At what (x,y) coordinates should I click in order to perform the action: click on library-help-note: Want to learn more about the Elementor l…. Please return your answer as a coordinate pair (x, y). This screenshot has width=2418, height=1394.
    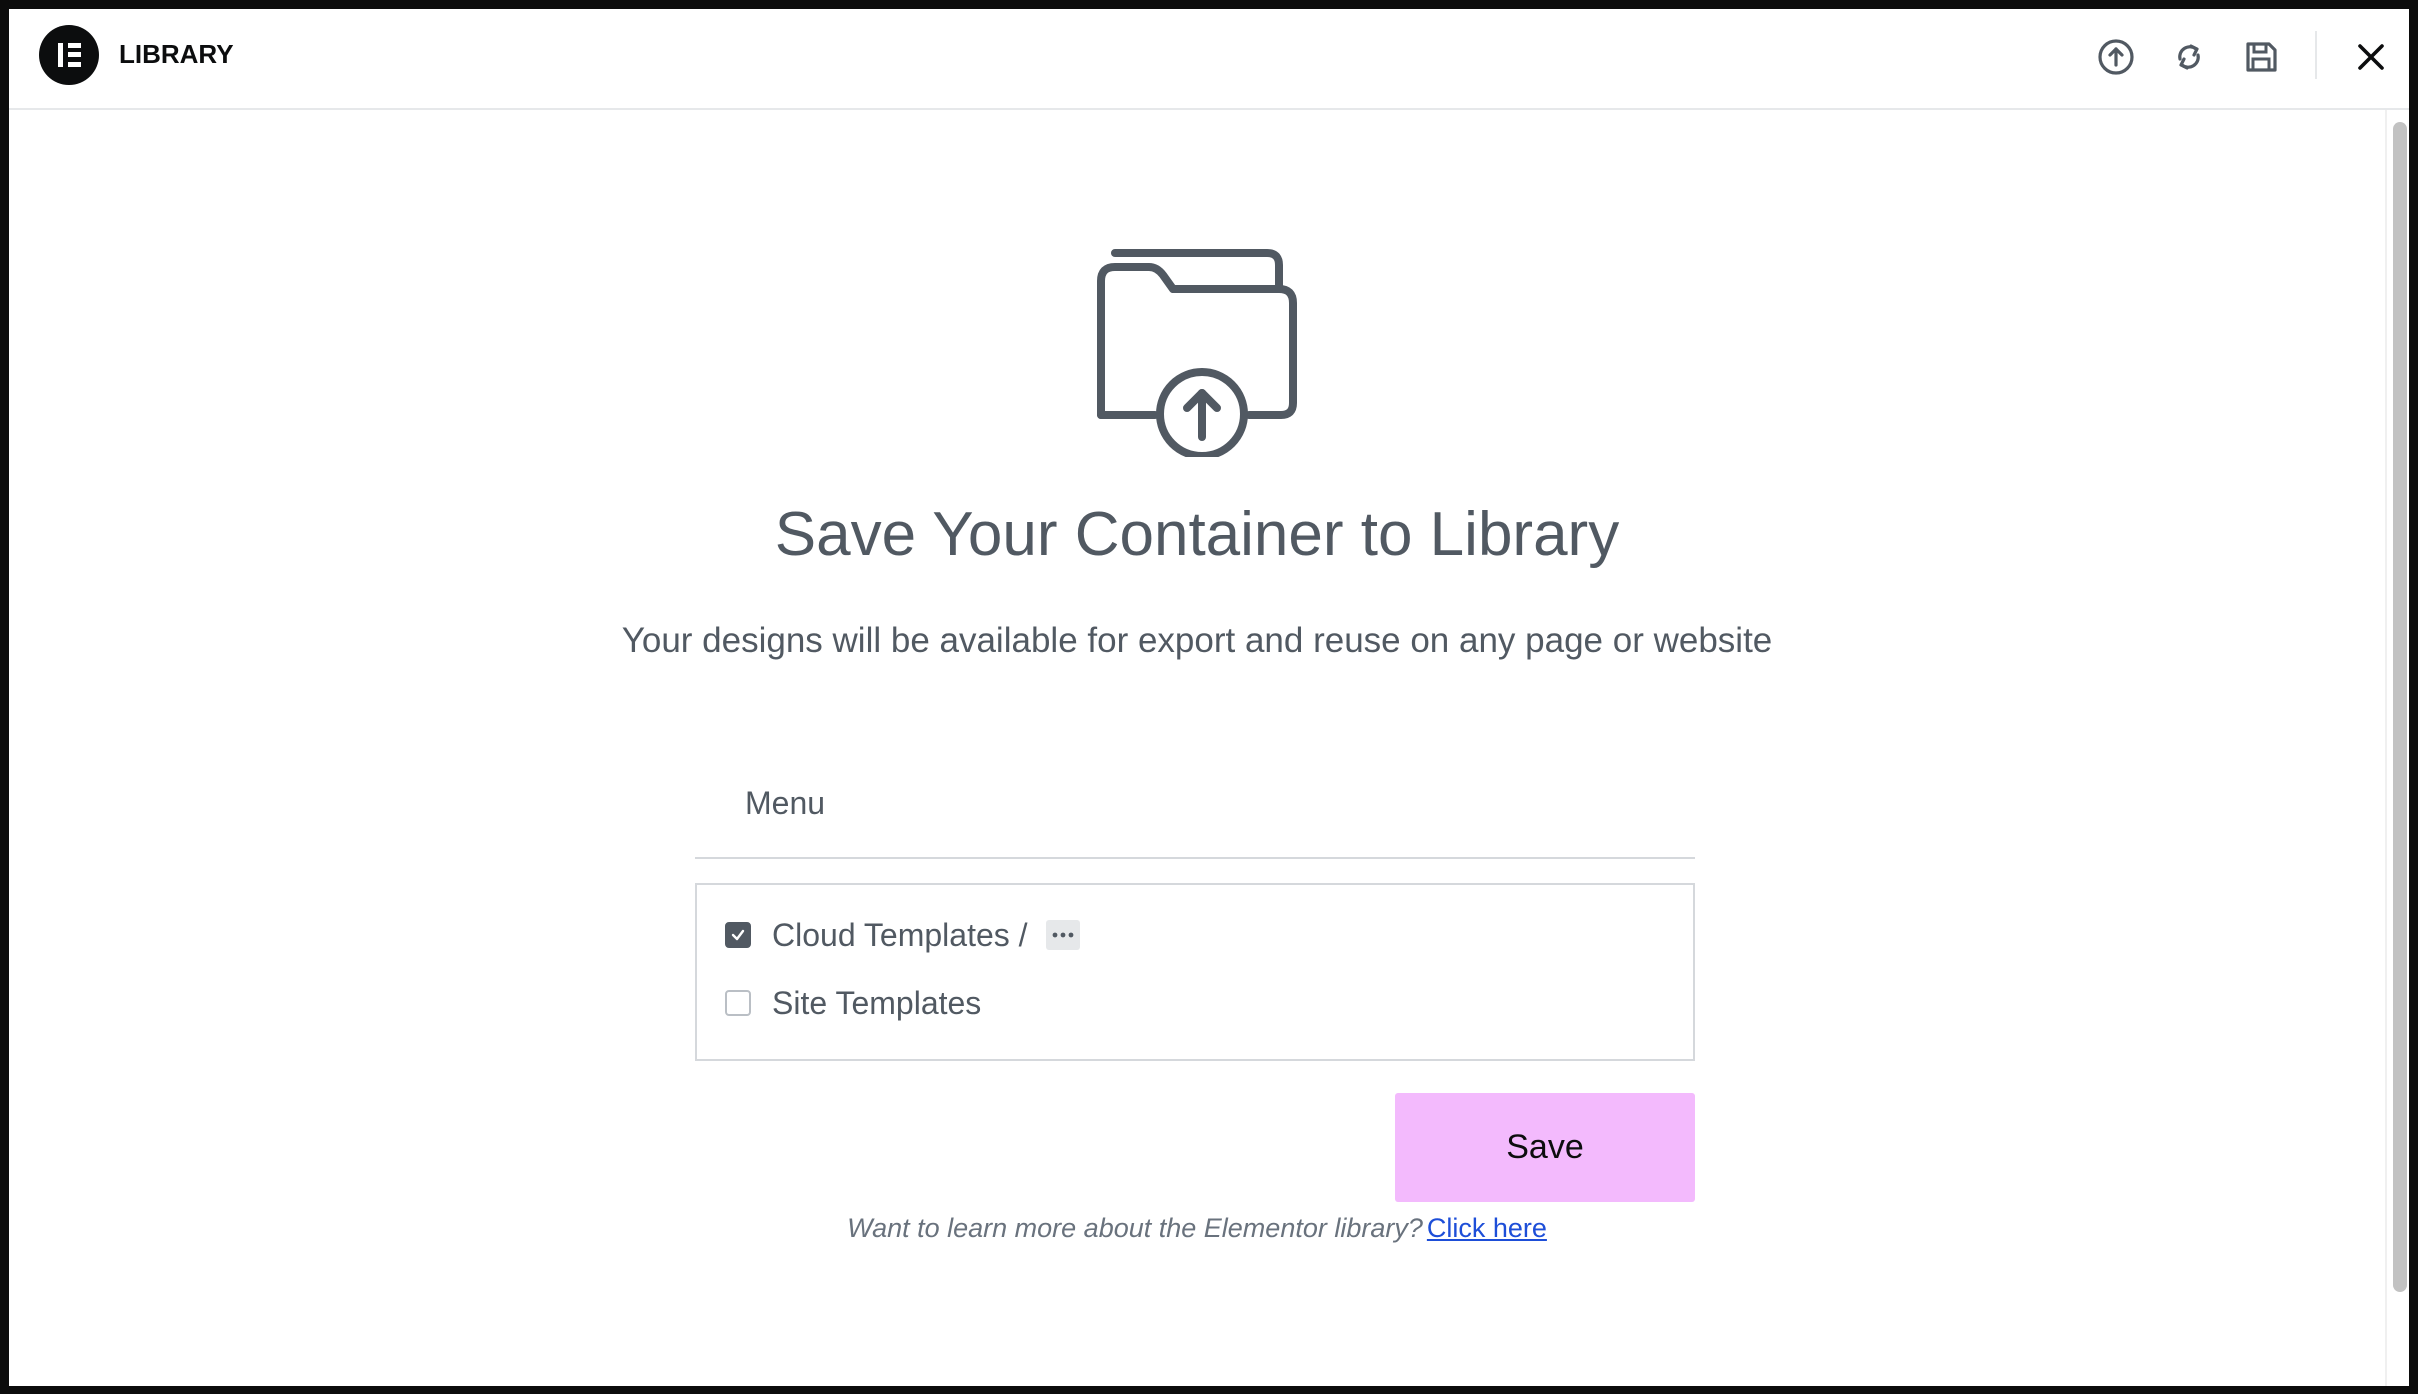
    Looking at the image, I should click on (1197, 1228).